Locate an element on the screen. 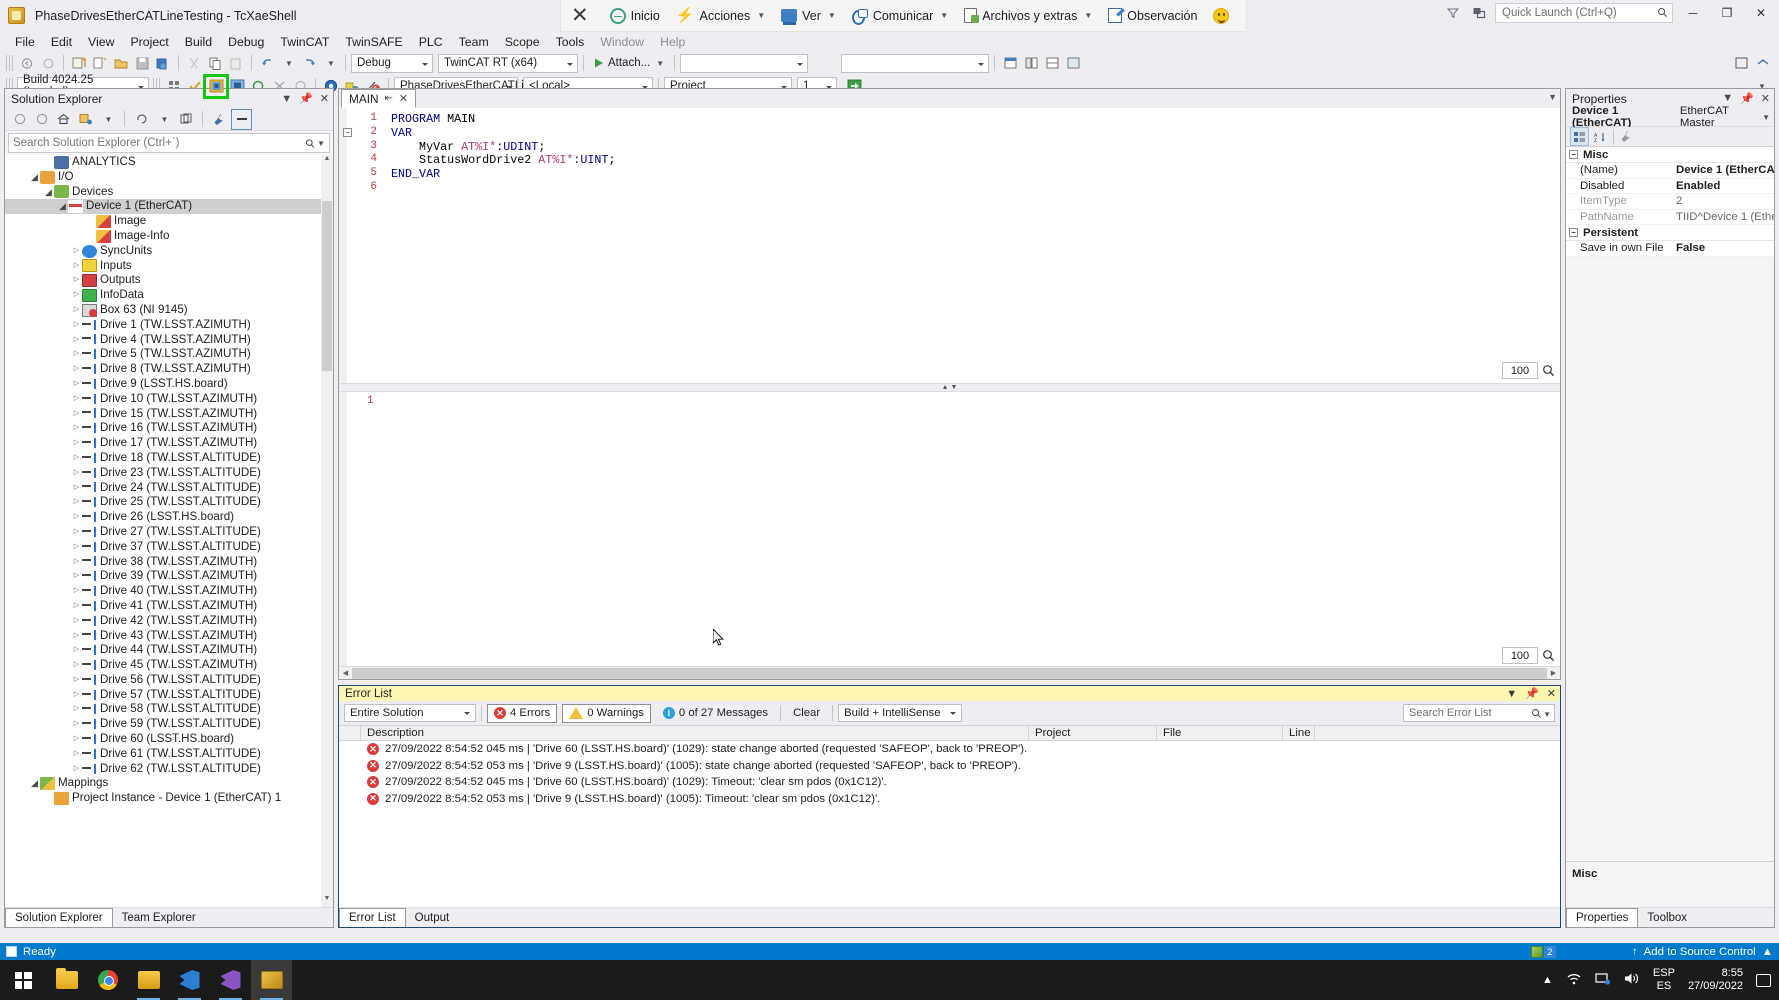  column-header: Description is located at coordinates (695, 733).